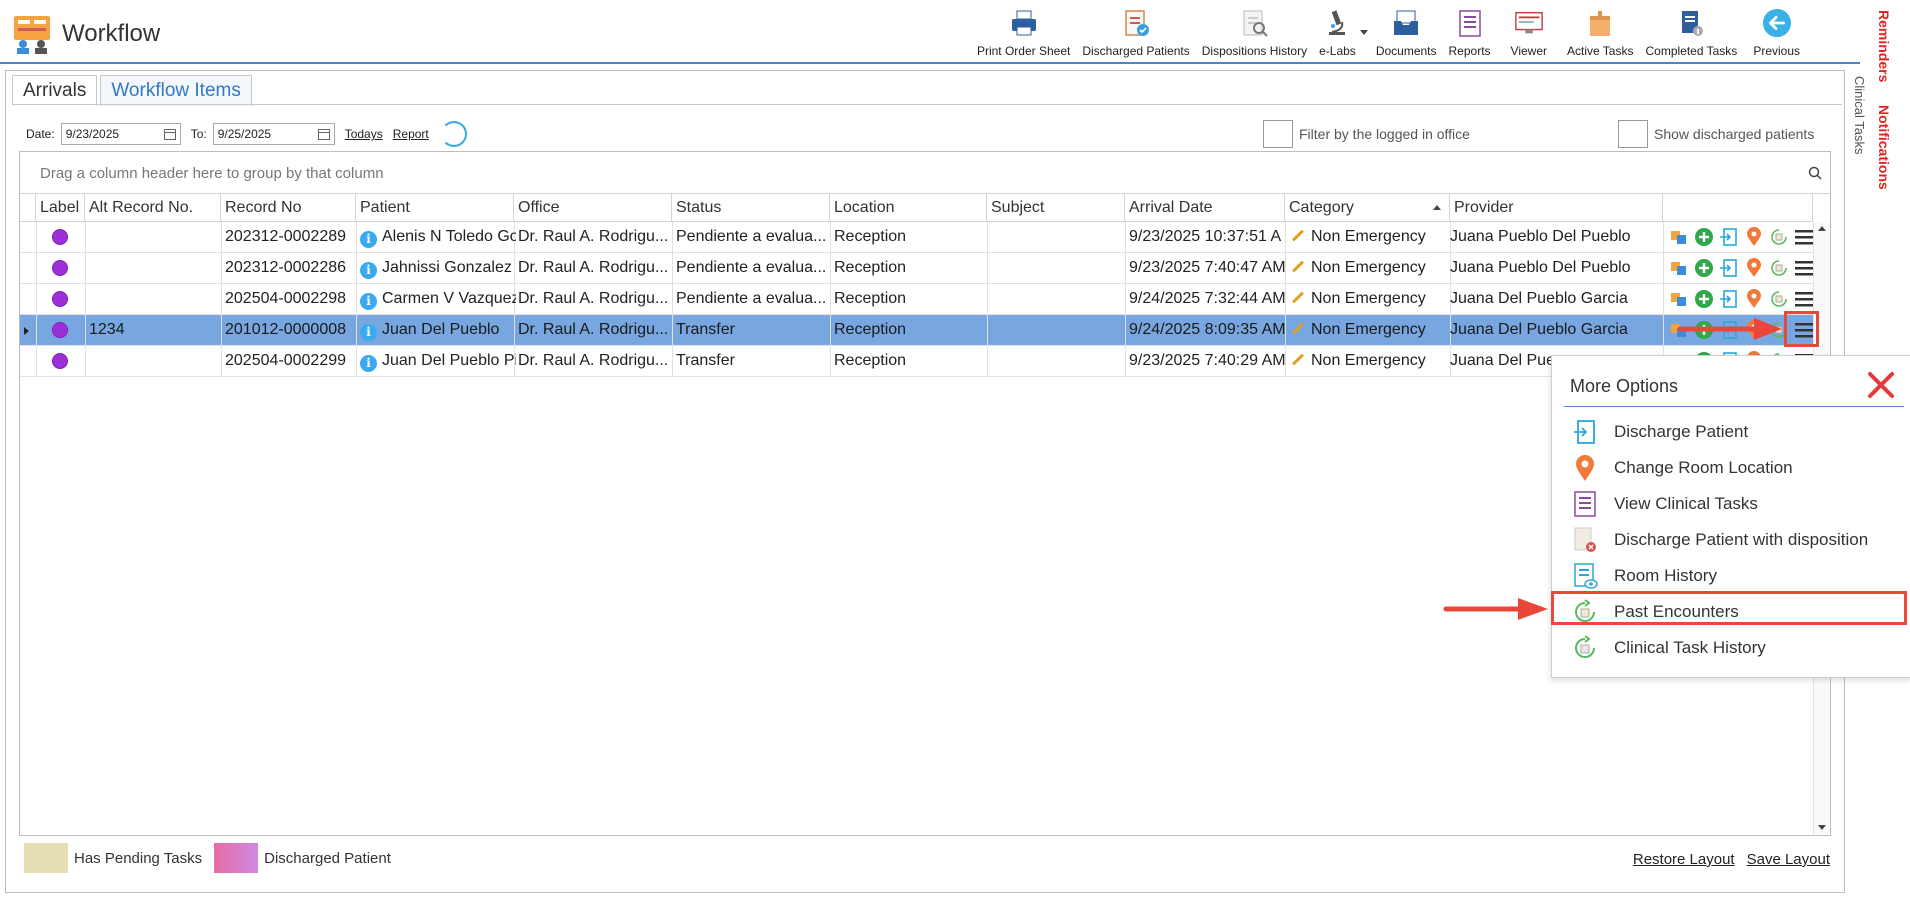 The height and width of the screenshot is (898, 1910). What do you see at coordinates (1734, 540) in the screenshot?
I see `menu-discharge-with-disposition: Discharge Patient with disposition` at bounding box center [1734, 540].